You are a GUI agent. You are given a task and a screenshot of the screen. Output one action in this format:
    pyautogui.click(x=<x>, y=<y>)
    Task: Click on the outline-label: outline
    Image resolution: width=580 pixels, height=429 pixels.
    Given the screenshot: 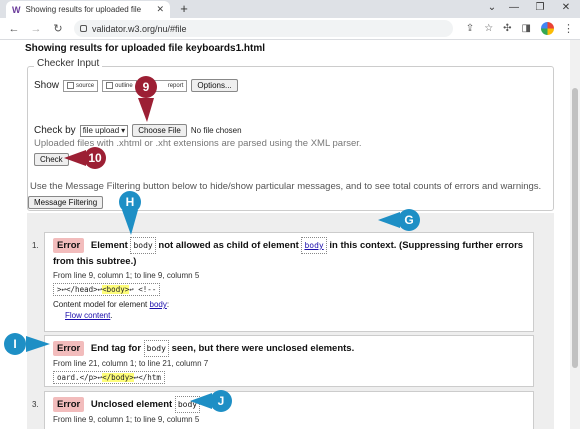 What is the action you would take?
    pyautogui.click(x=124, y=85)
    